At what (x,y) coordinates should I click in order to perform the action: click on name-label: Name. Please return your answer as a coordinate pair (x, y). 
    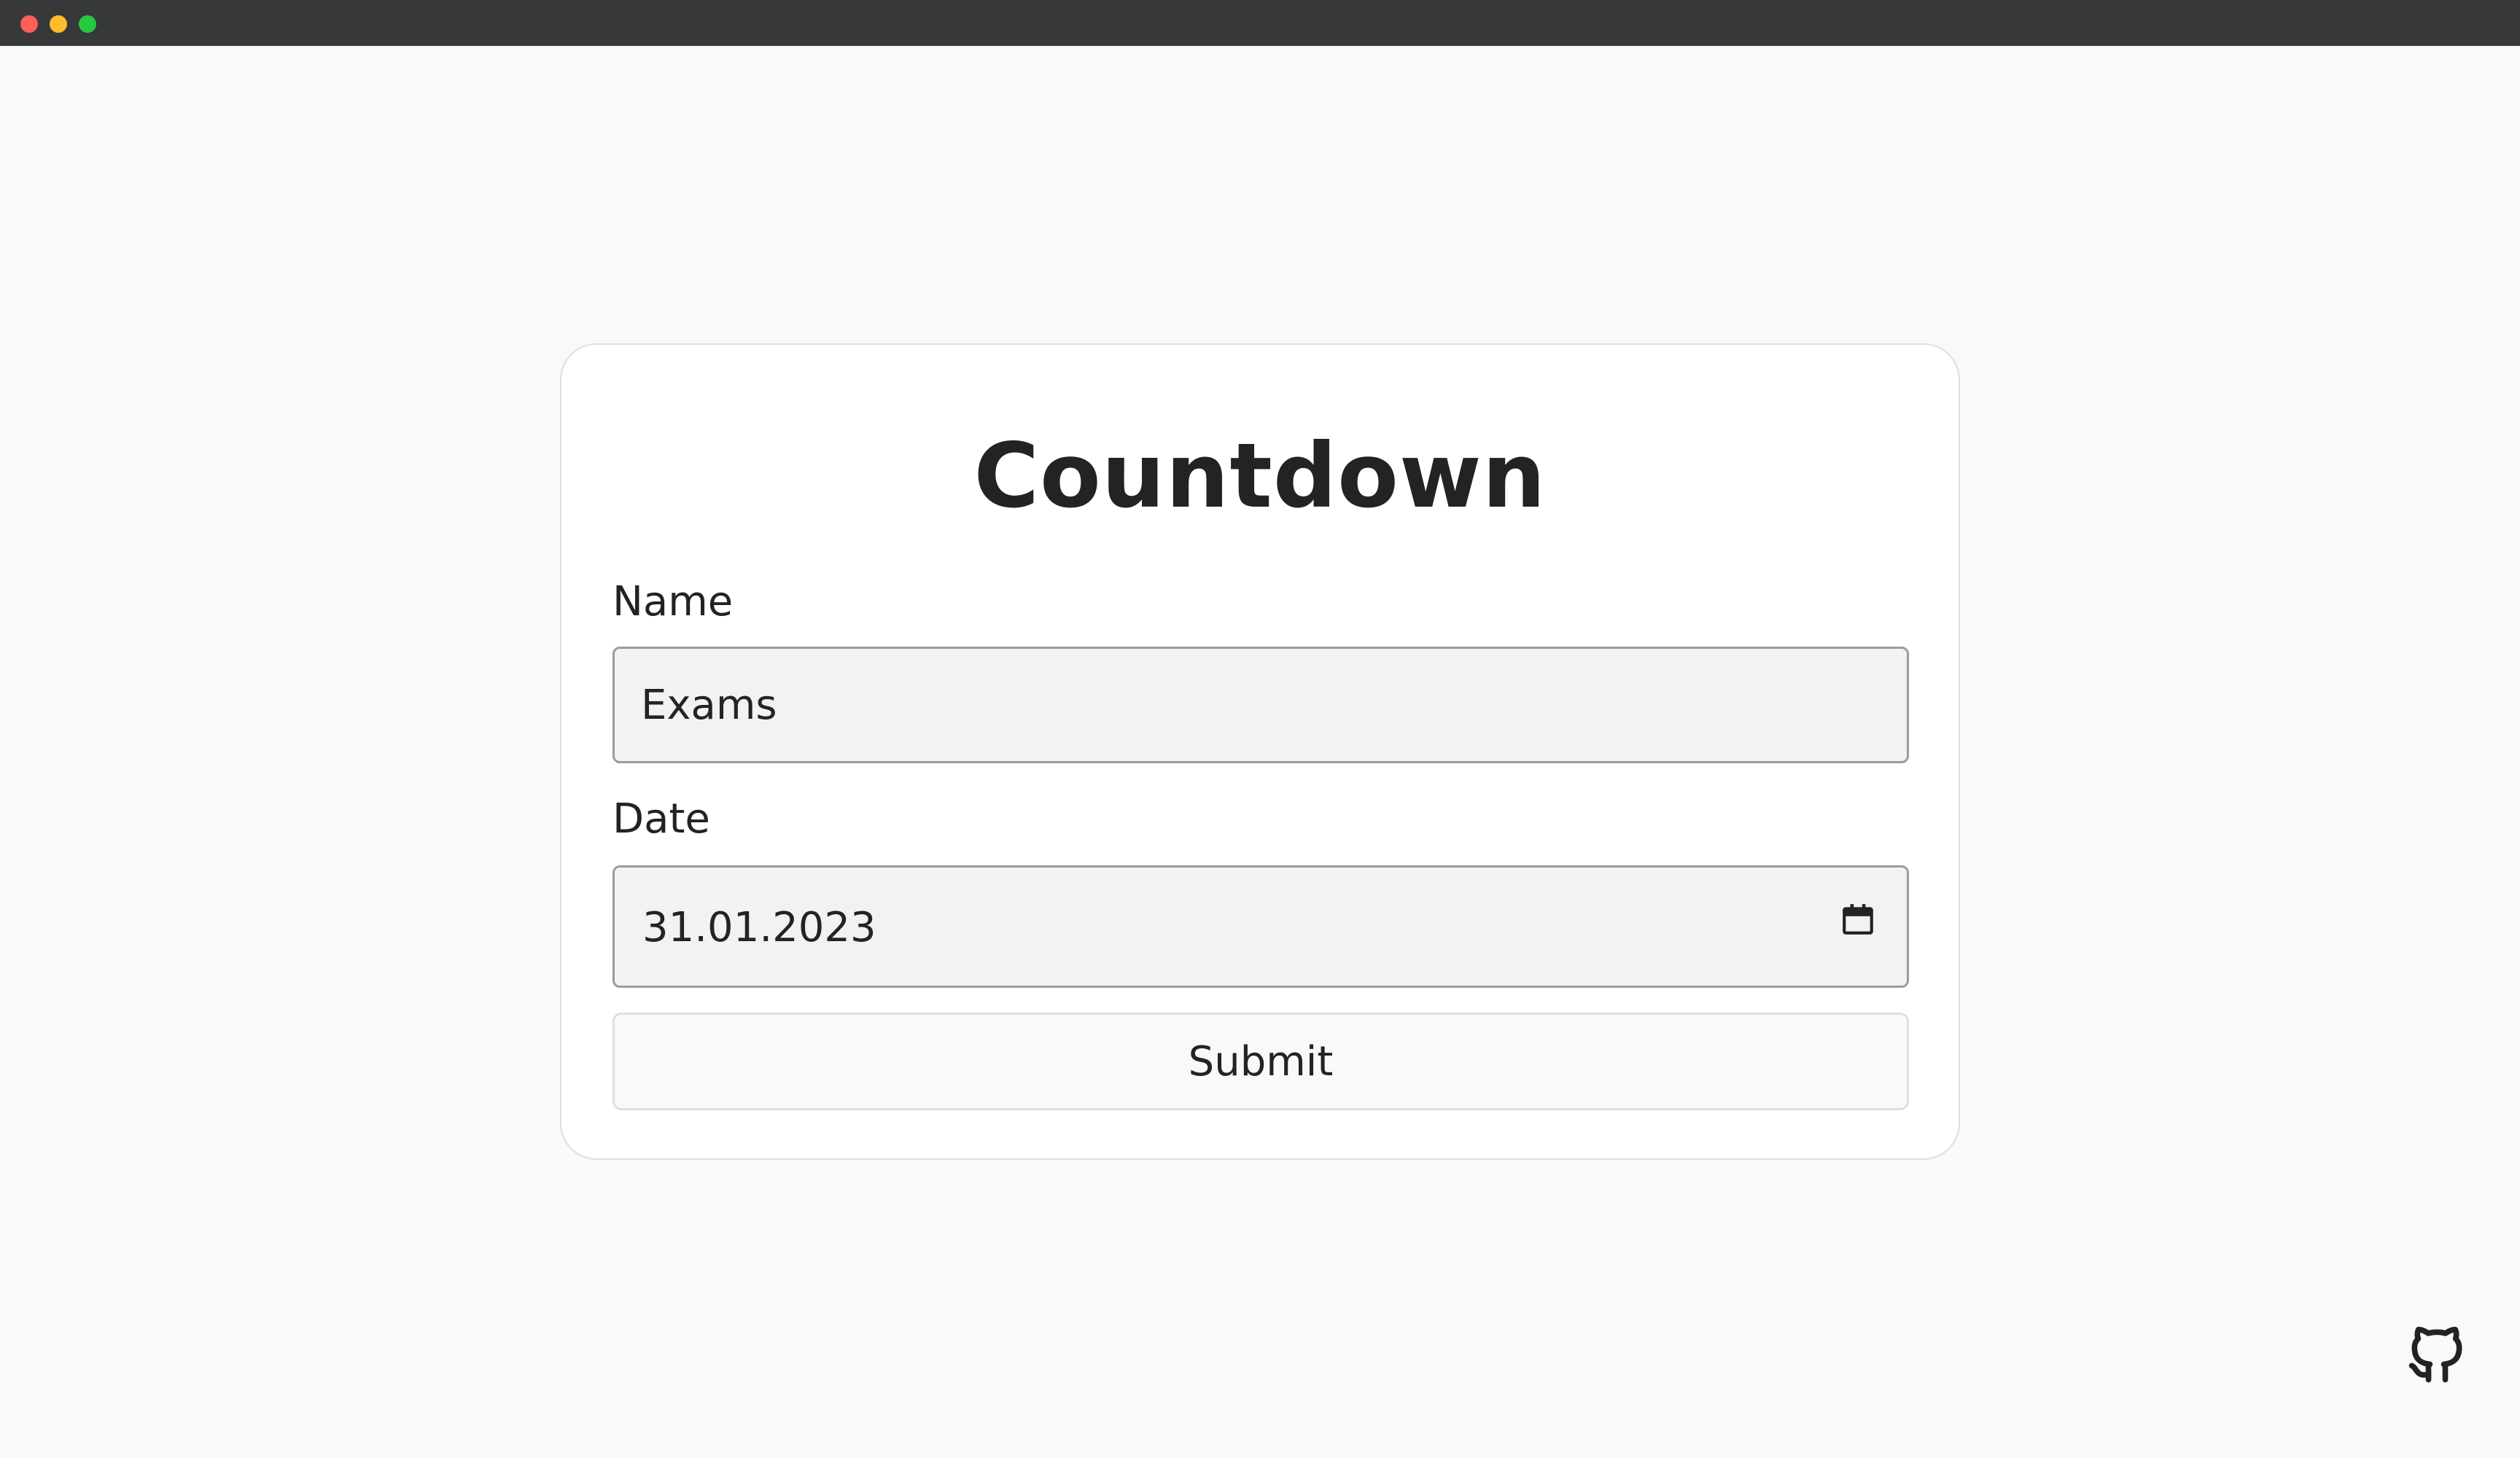
    Looking at the image, I should click on (673, 601).